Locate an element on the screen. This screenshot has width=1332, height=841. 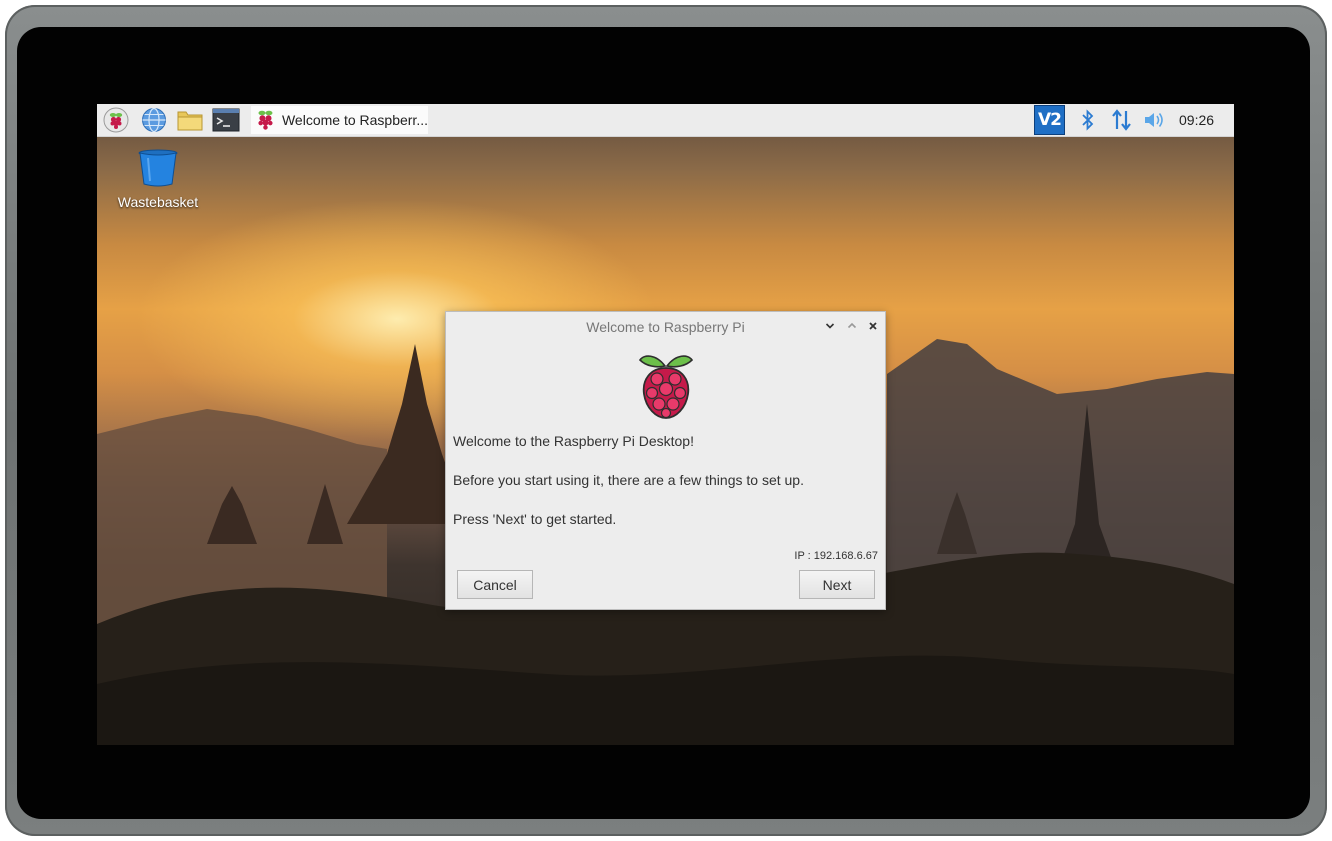
dialog-title: Welcome to Raspberry Pi is located at coordinates (665, 327).